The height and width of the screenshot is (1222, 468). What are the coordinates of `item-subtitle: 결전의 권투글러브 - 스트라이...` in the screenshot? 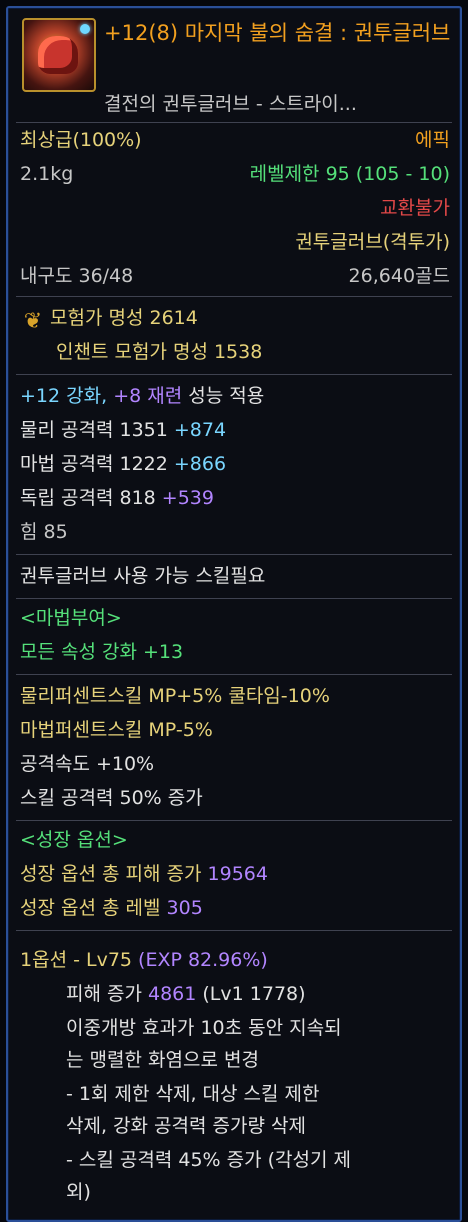 It's located at (230, 104).